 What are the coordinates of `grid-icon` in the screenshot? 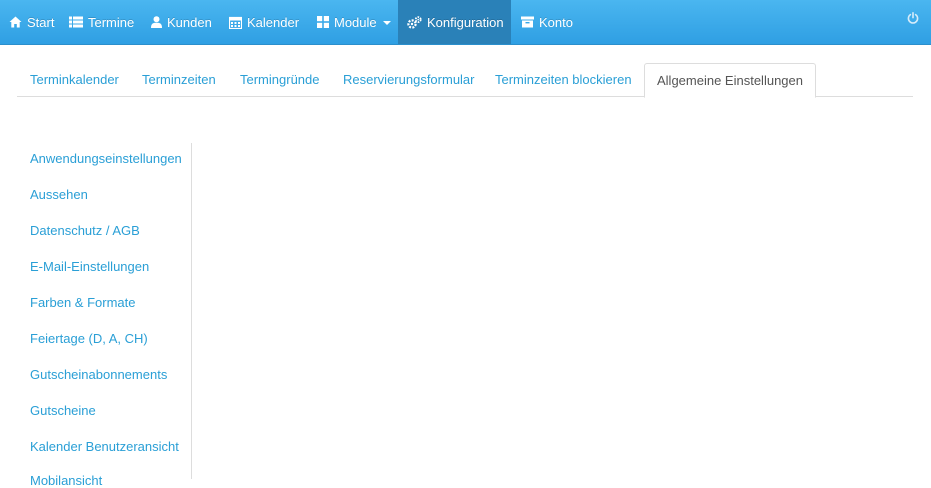 It's located at (323, 22).